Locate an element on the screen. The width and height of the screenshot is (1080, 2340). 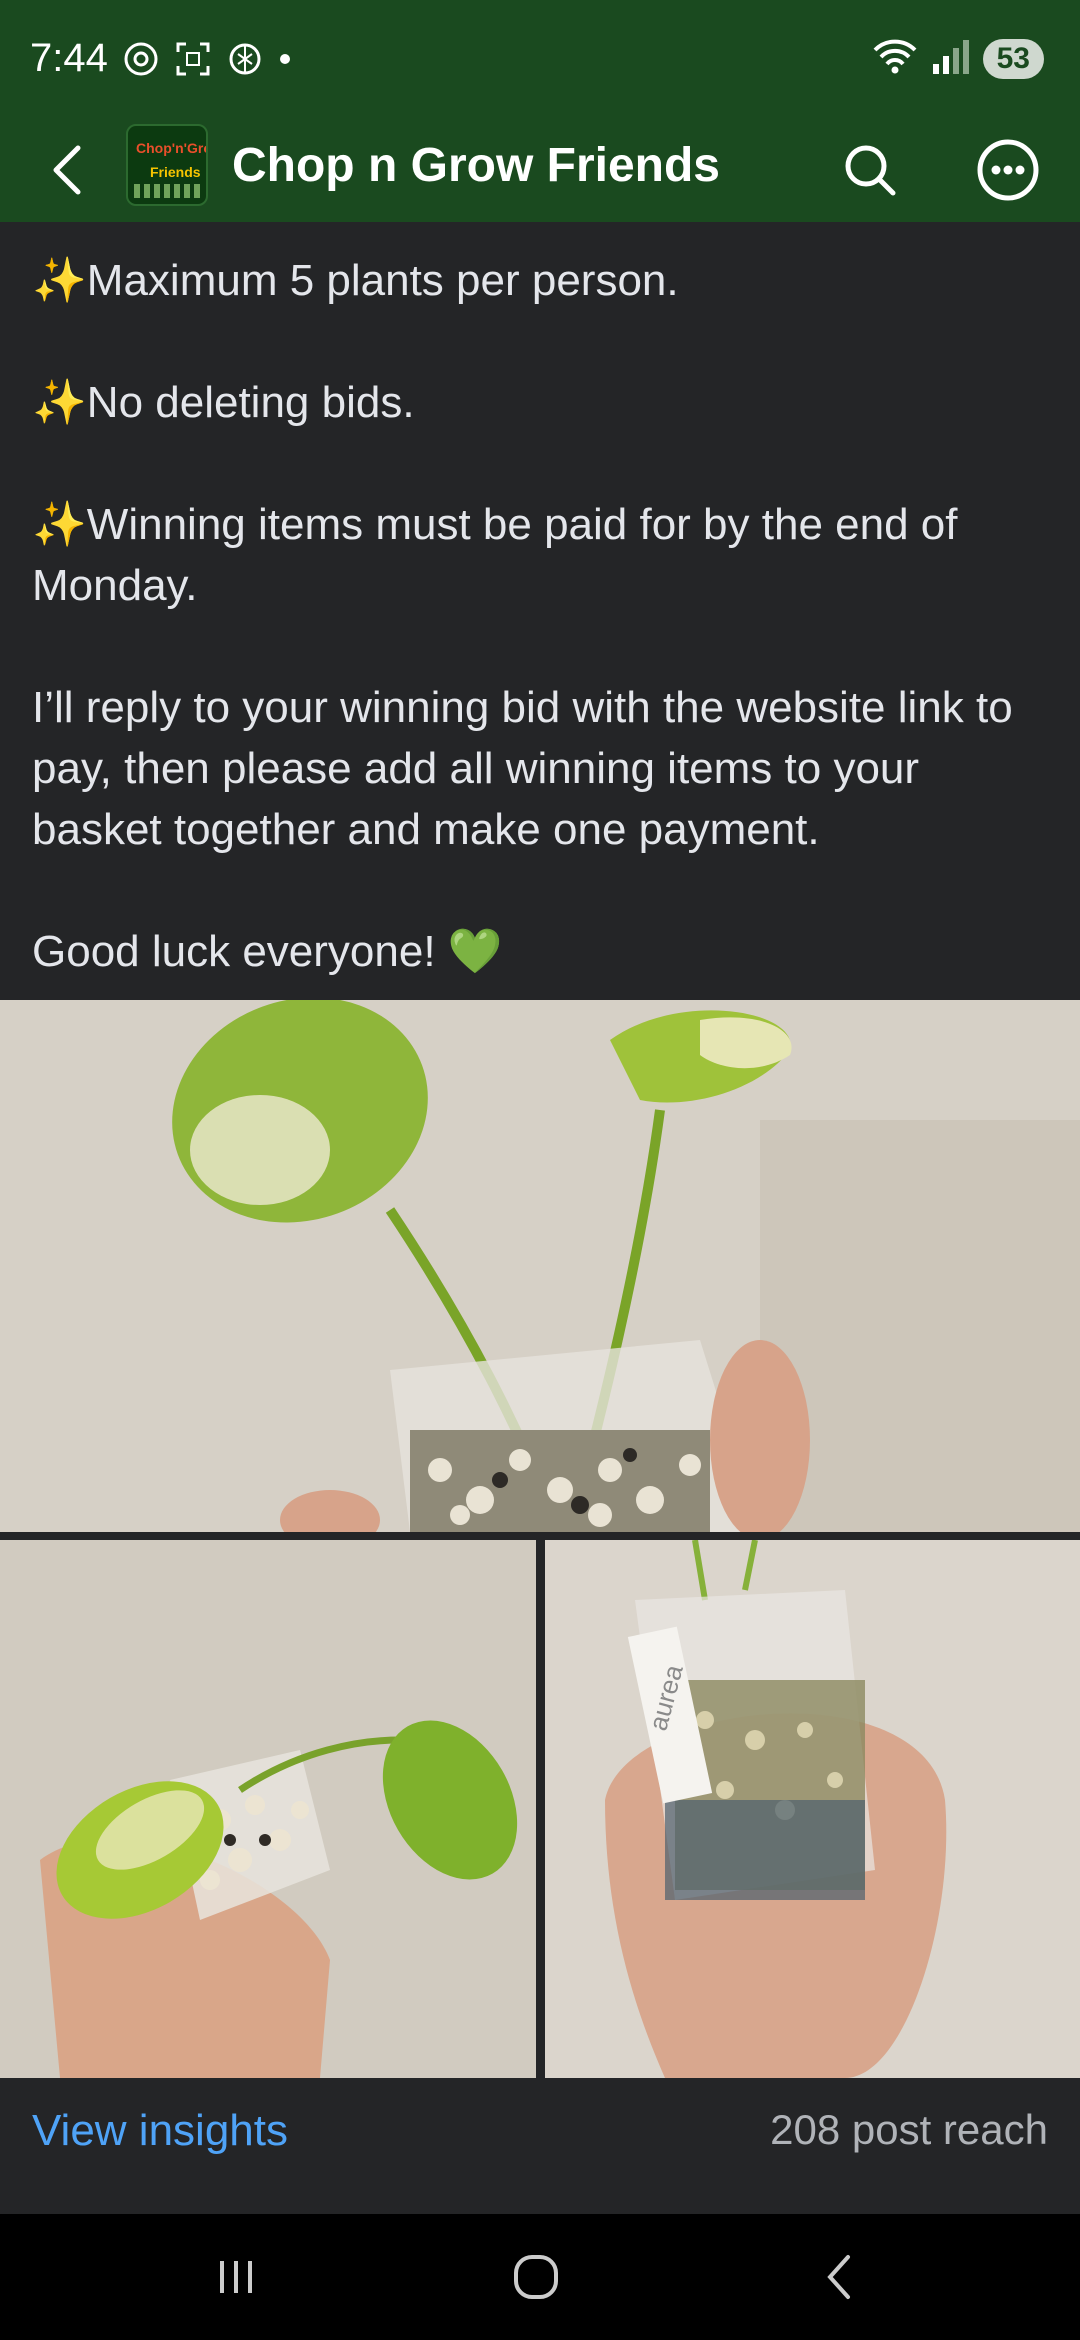
home-icon is located at coordinates (536, 2277).